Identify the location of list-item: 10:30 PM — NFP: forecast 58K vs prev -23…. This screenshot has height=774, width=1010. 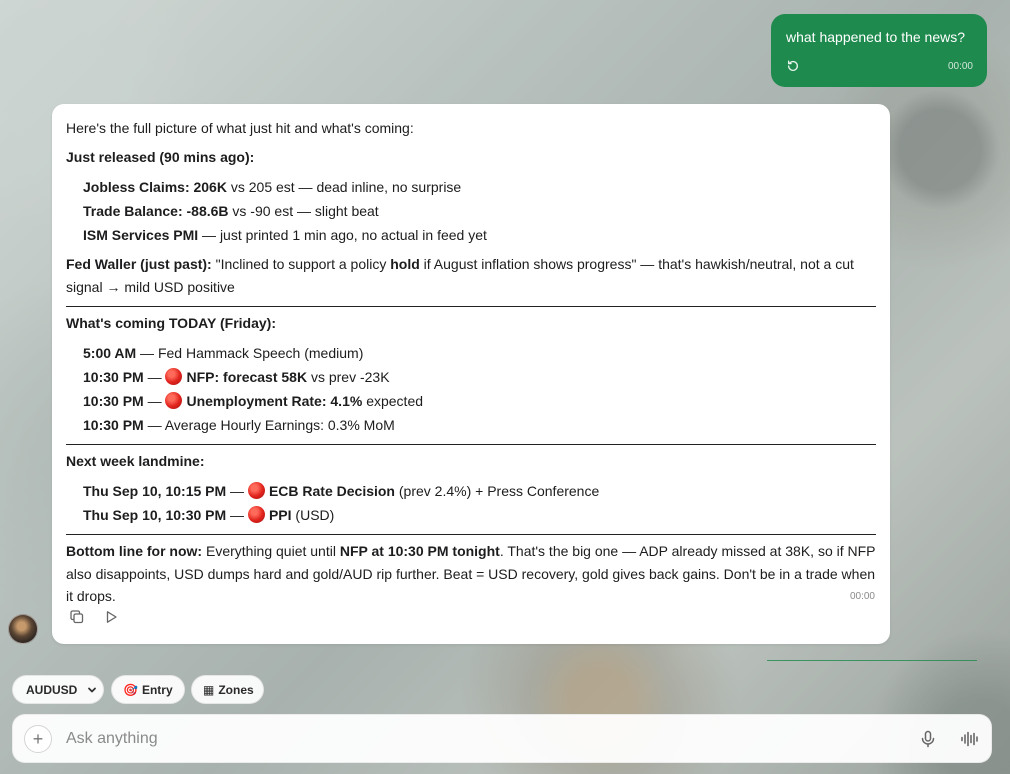
(479, 377).